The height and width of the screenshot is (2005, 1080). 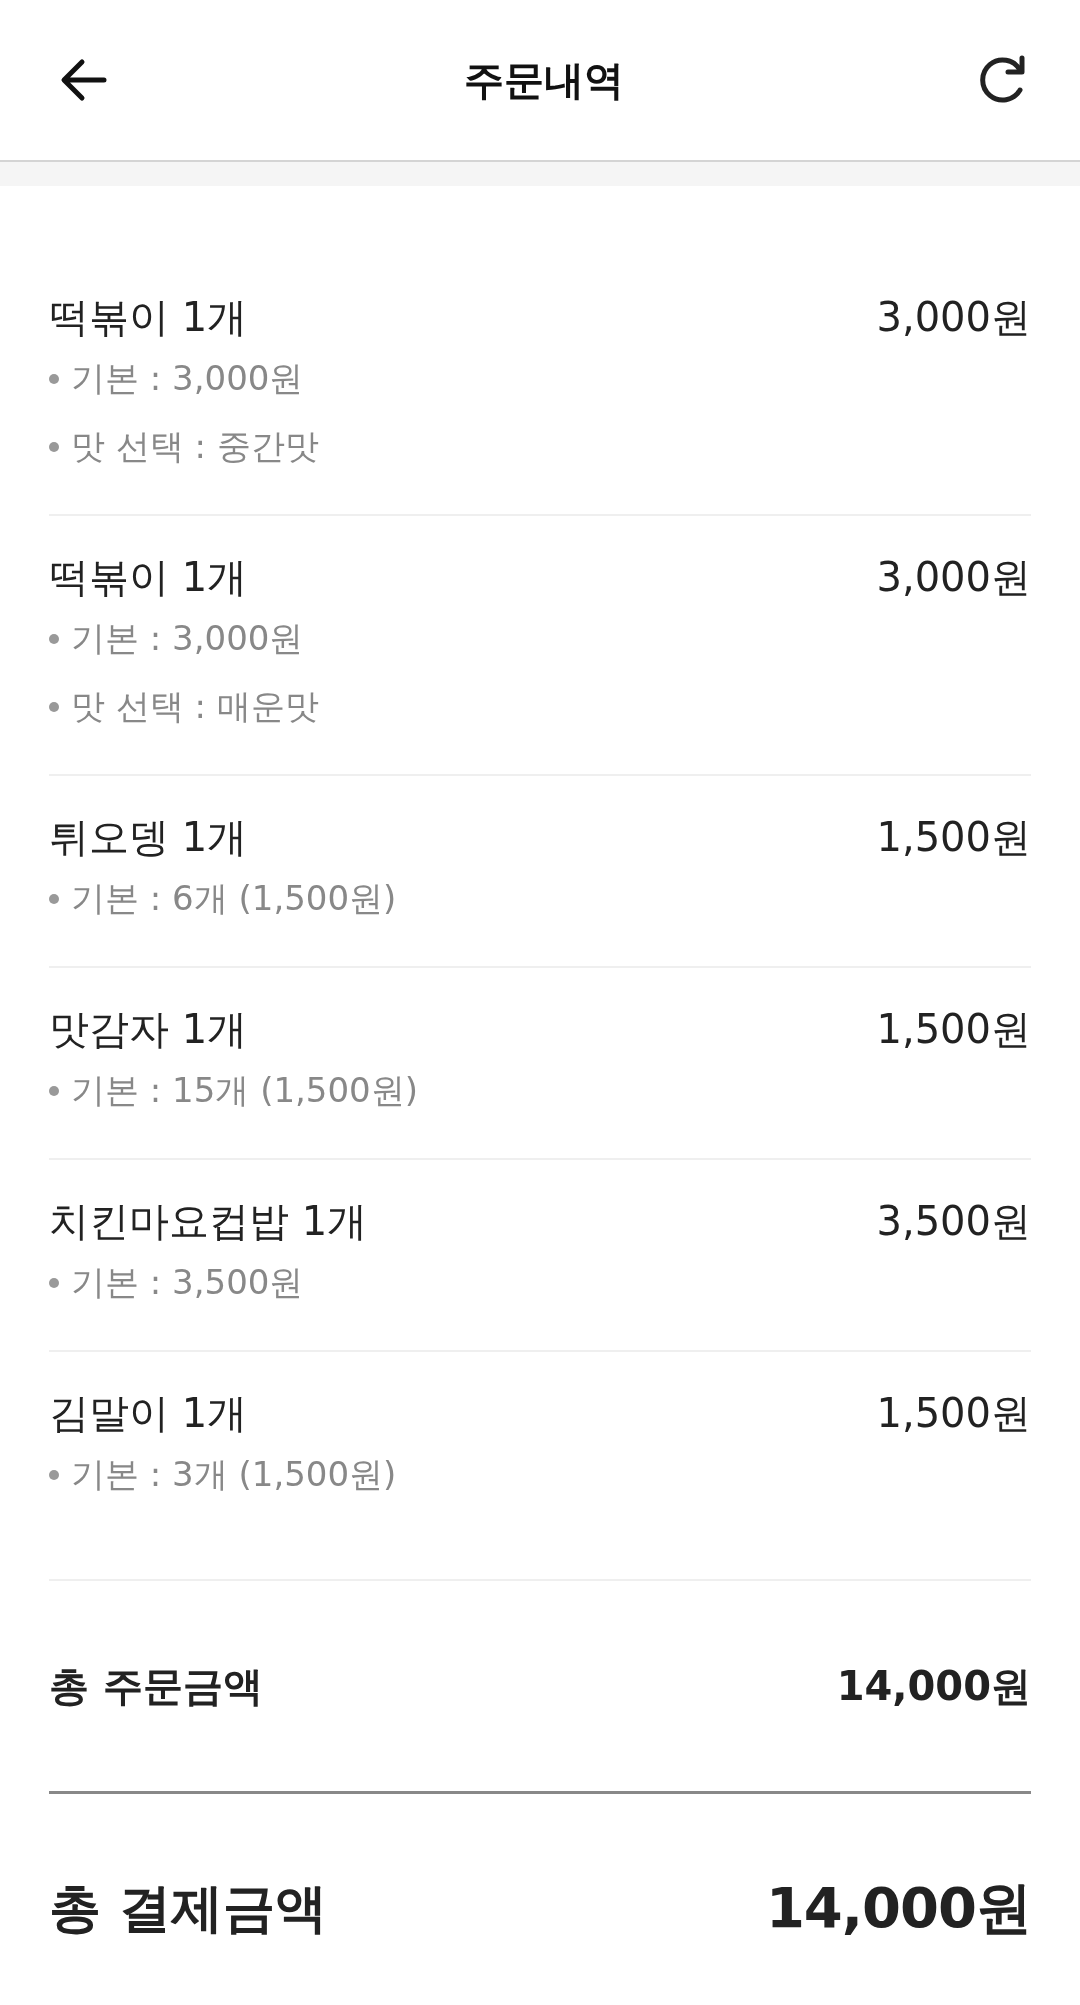 I want to click on item-name: 튀오뎅 1개, so click(x=148, y=837).